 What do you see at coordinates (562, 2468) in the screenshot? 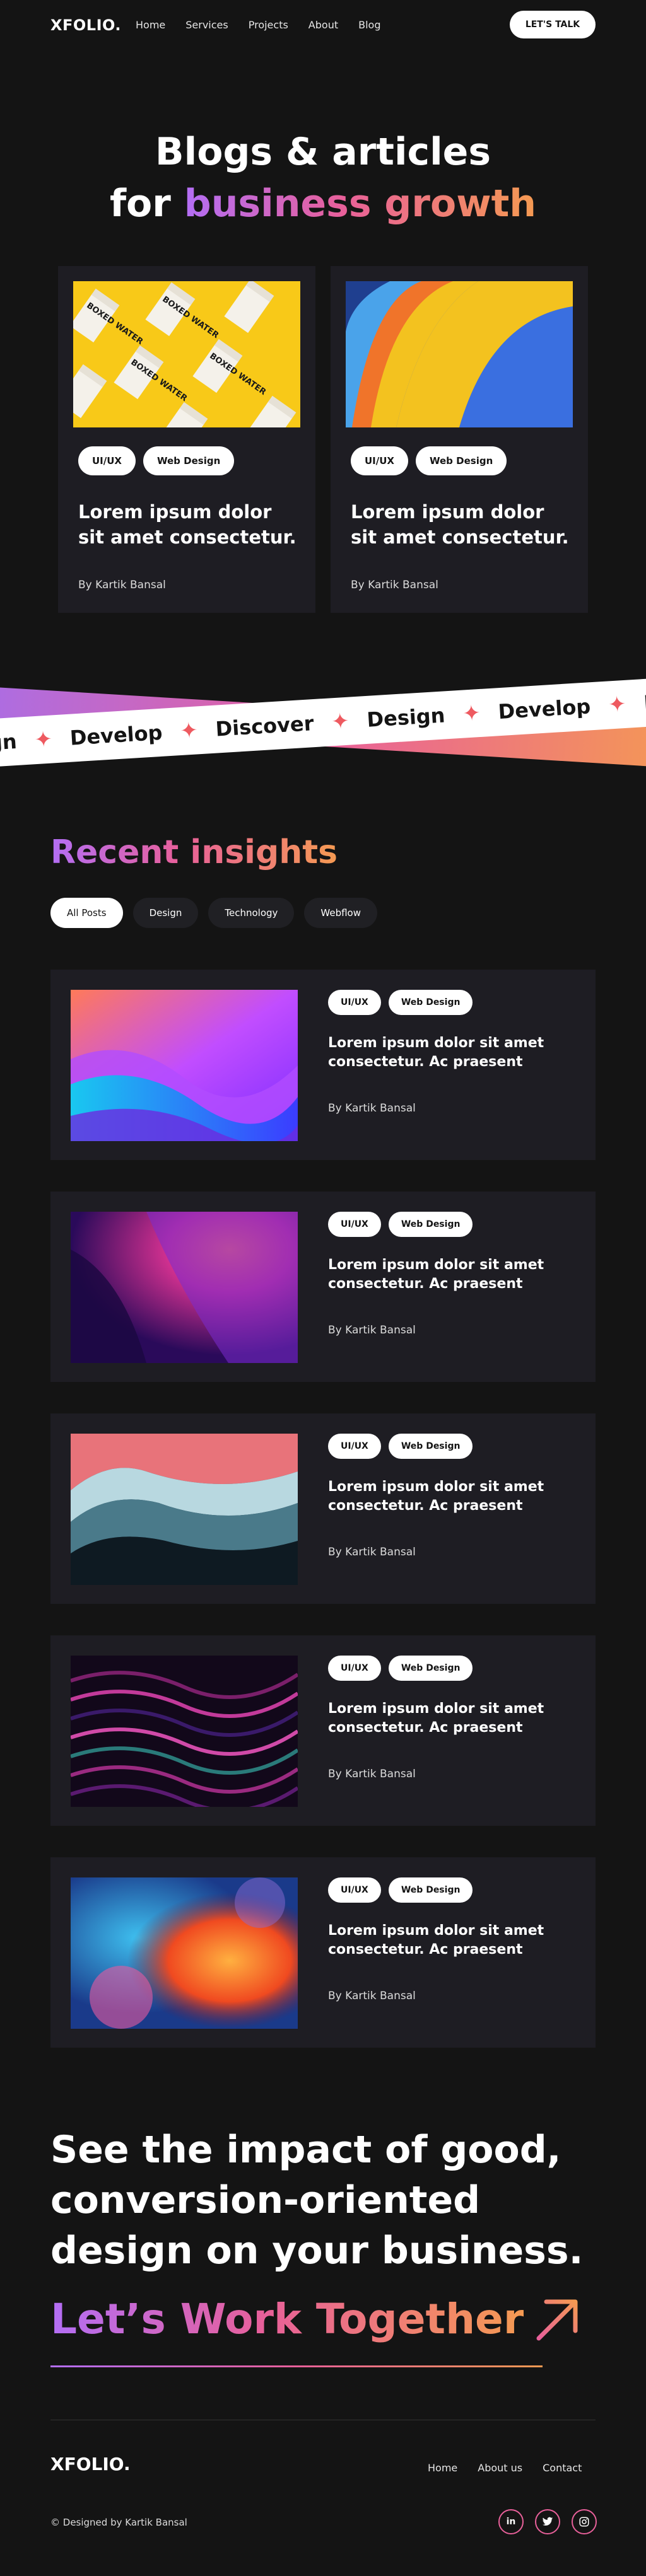
I see `footer-link-contact: Contact` at bounding box center [562, 2468].